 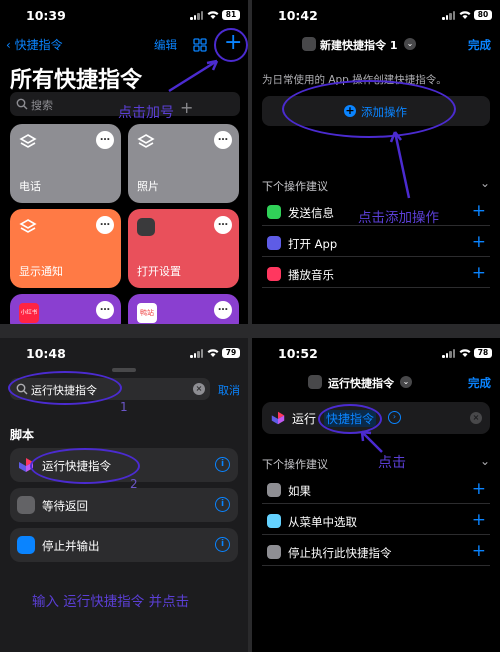 I want to click on suggestion-row: 停止执行此快捷指令 +, so click(x=376, y=552).